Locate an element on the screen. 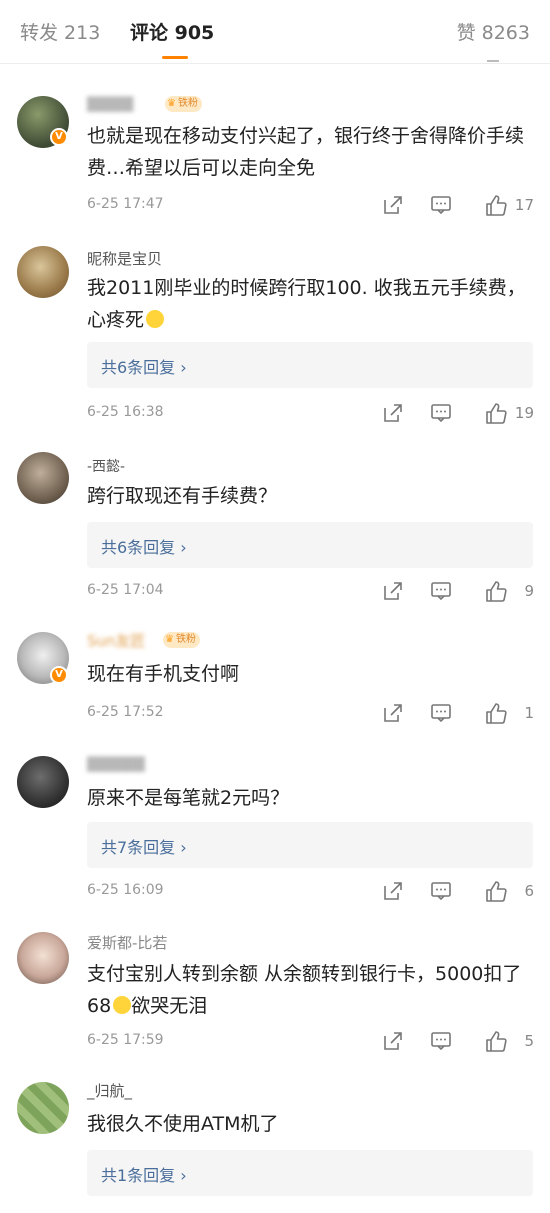 This screenshot has width=550, height=1213. active-tab-indicator is located at coordinates (175, 57).